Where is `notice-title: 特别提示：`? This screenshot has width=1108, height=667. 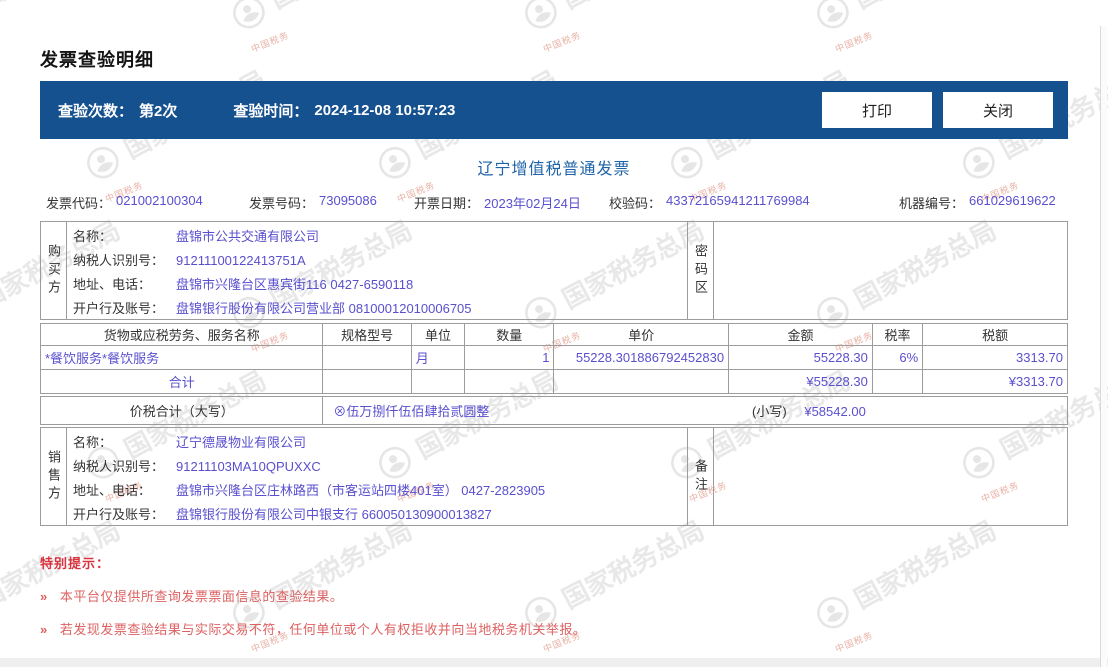
notice-title: 特别提示： is located at coordinates (75, 563).